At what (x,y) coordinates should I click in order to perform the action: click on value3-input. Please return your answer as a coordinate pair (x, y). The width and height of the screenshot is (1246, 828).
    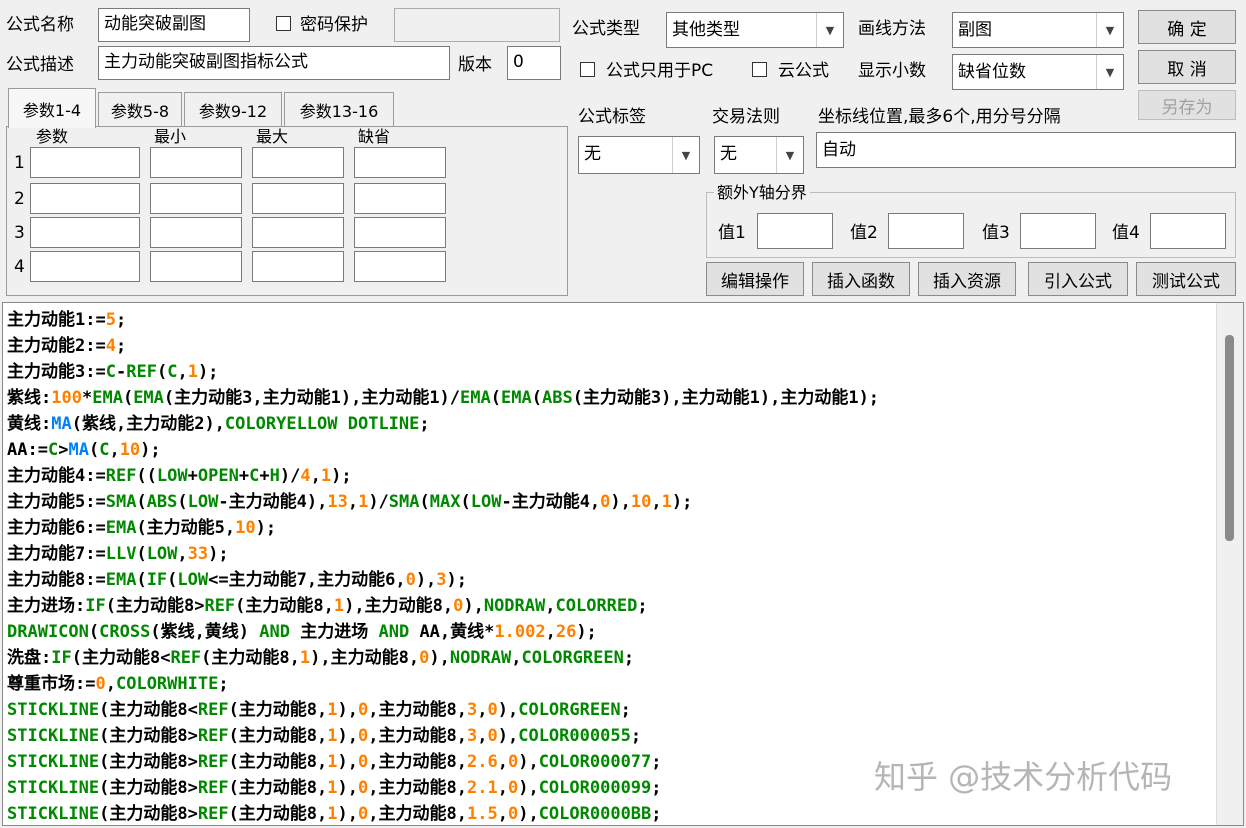
    Looking at the image, I should click on (1058, 231).